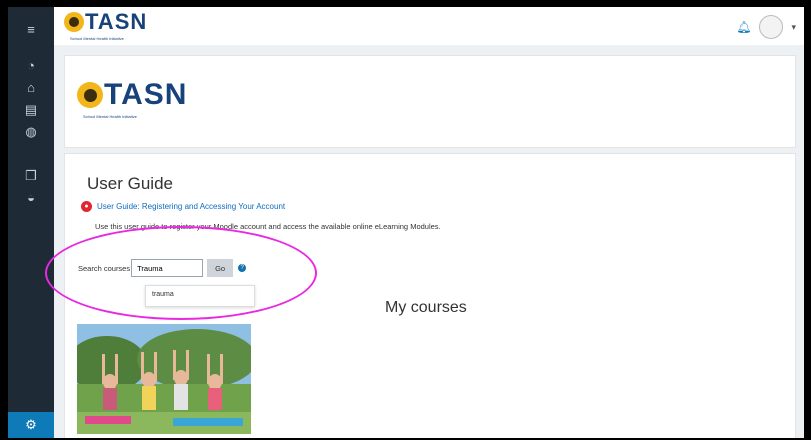  Describe the element at coordinates (31, 66) in the screenshot. I see `dashboard-icon: ◔` at that location.